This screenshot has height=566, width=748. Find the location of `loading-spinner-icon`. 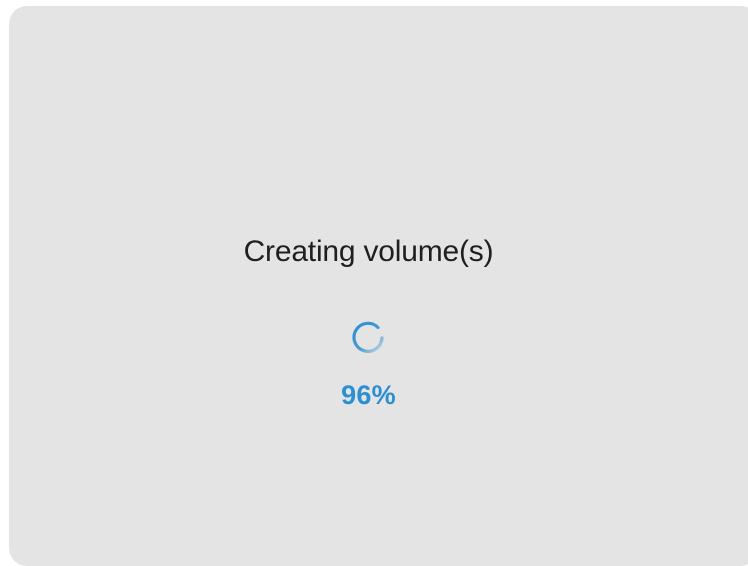

loading-spinner-icon is located at coordinates (368, 338).